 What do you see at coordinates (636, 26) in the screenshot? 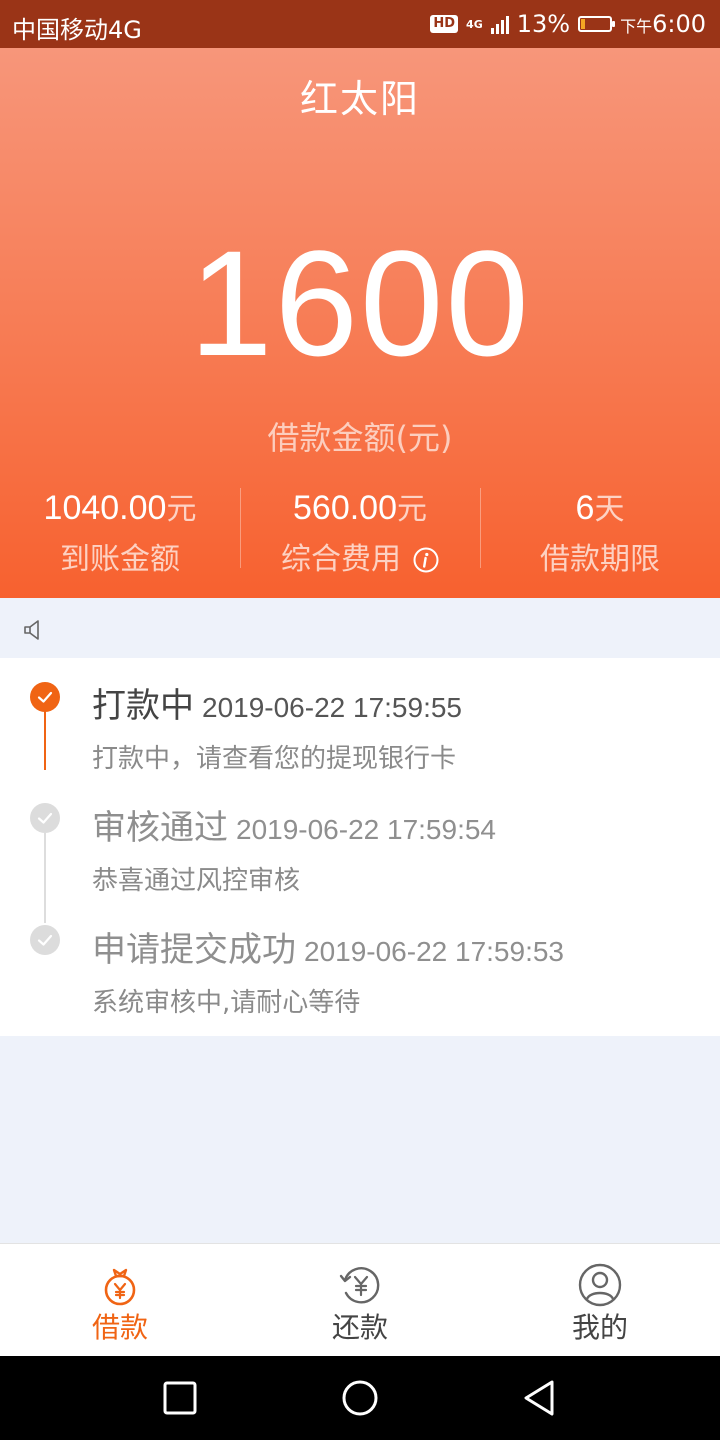
I see `time-prefix: 下午` at bounding box center [636, 26].